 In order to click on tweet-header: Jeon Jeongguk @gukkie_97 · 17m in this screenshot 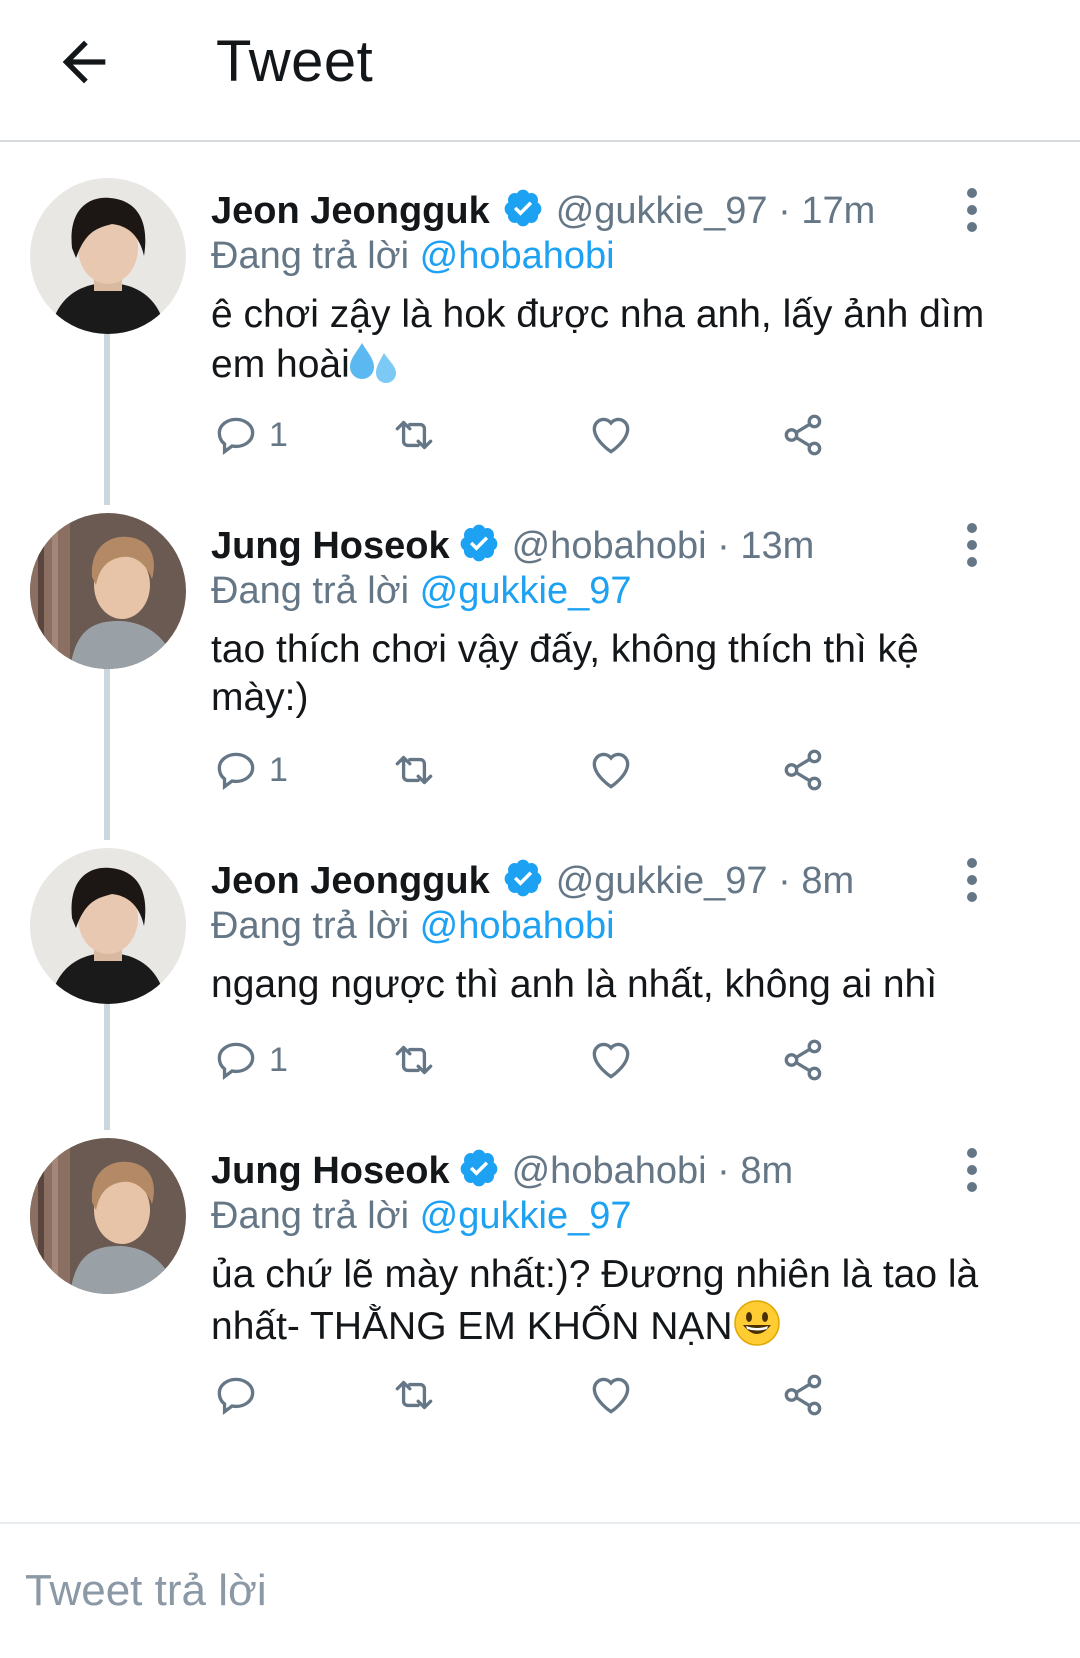, I will do `click(543, 210)`.